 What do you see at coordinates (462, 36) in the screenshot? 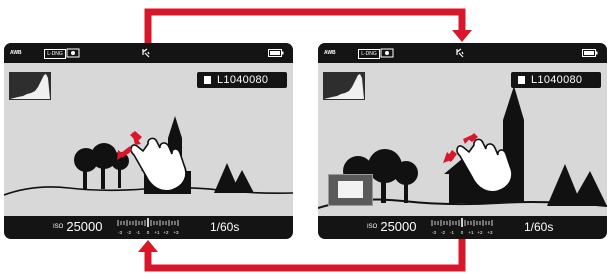
I see `top-arrowhead` at bounding box center [462, 36].